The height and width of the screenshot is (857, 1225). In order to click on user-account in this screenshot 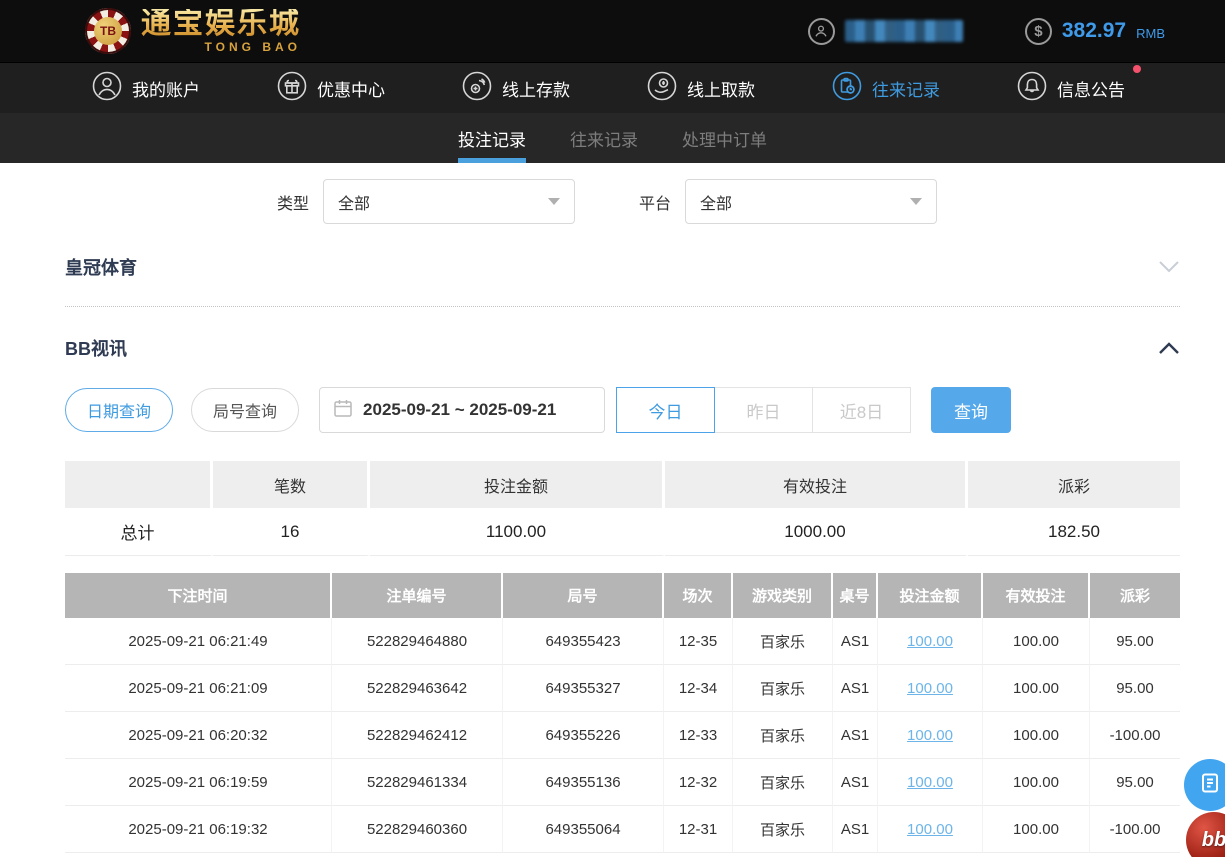, I will do `click(885, 31)`.